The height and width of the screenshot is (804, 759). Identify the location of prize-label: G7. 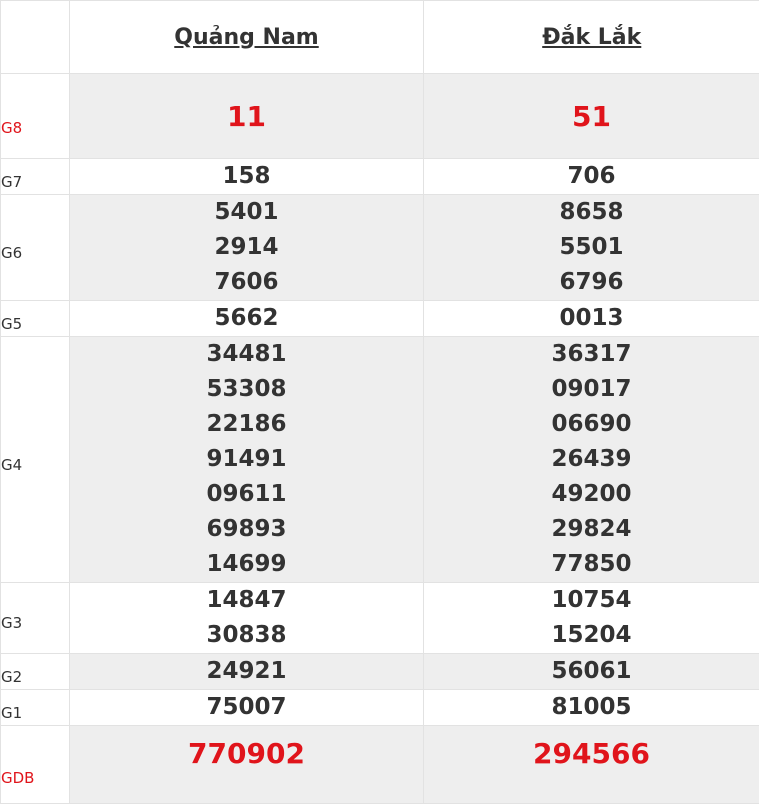
(35, 177).